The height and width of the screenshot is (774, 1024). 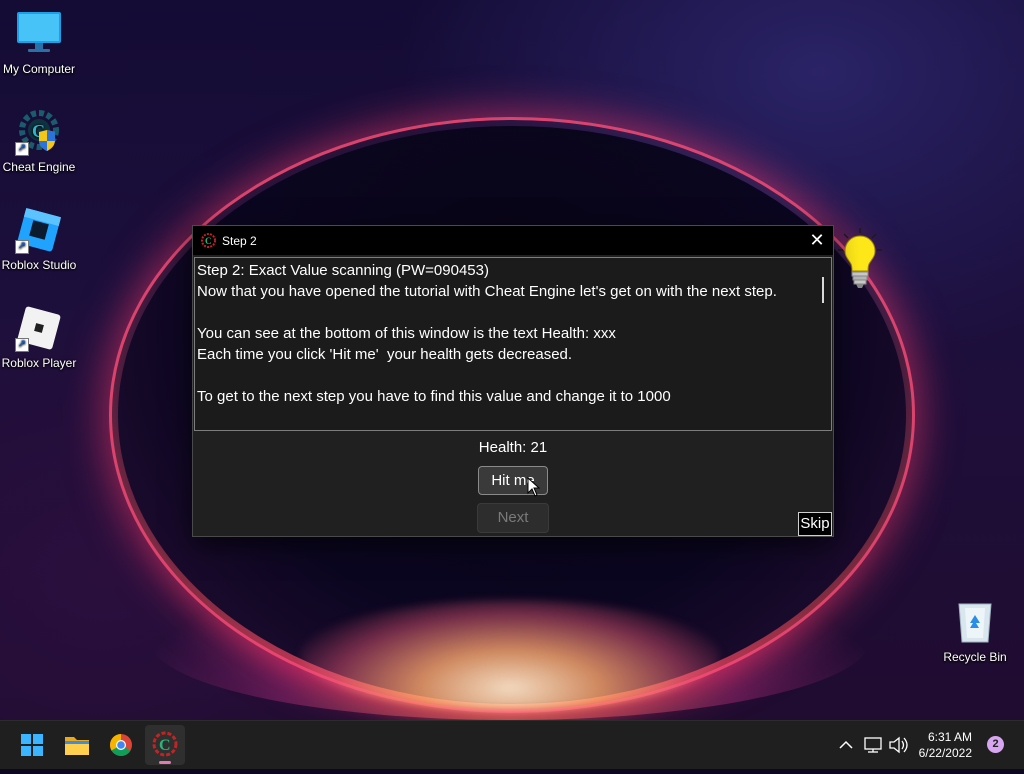 I want to click on file-explorer-button, so click(x=77, y=745).